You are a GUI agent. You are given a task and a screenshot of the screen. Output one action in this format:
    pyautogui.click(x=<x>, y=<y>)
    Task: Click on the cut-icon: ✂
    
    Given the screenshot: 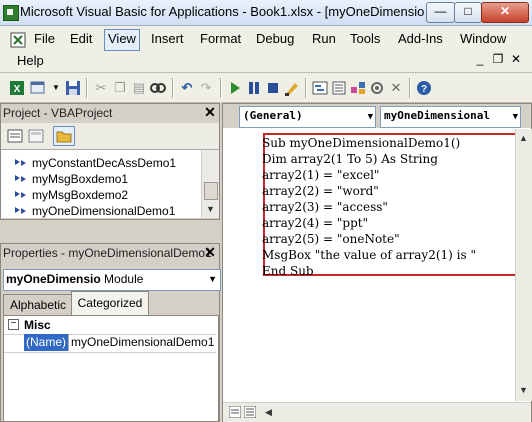 What is the action you would take?
    pyautogui.click(x=101, y=88)
    